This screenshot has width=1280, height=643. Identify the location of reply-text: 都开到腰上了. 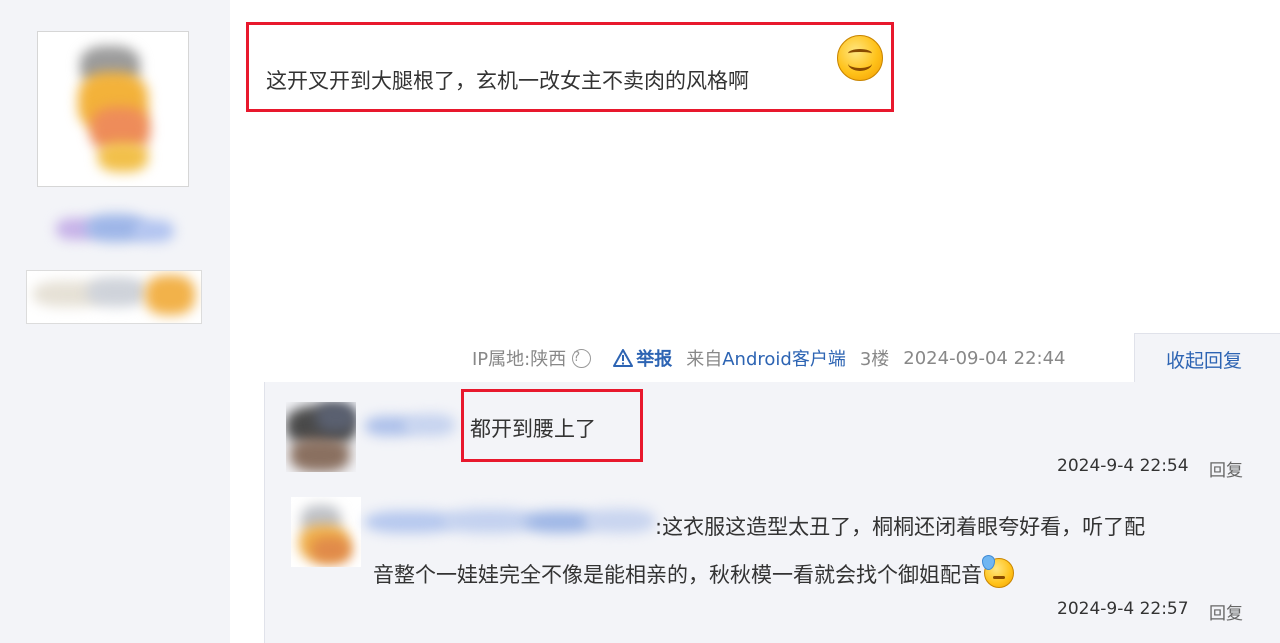
(533, 429).